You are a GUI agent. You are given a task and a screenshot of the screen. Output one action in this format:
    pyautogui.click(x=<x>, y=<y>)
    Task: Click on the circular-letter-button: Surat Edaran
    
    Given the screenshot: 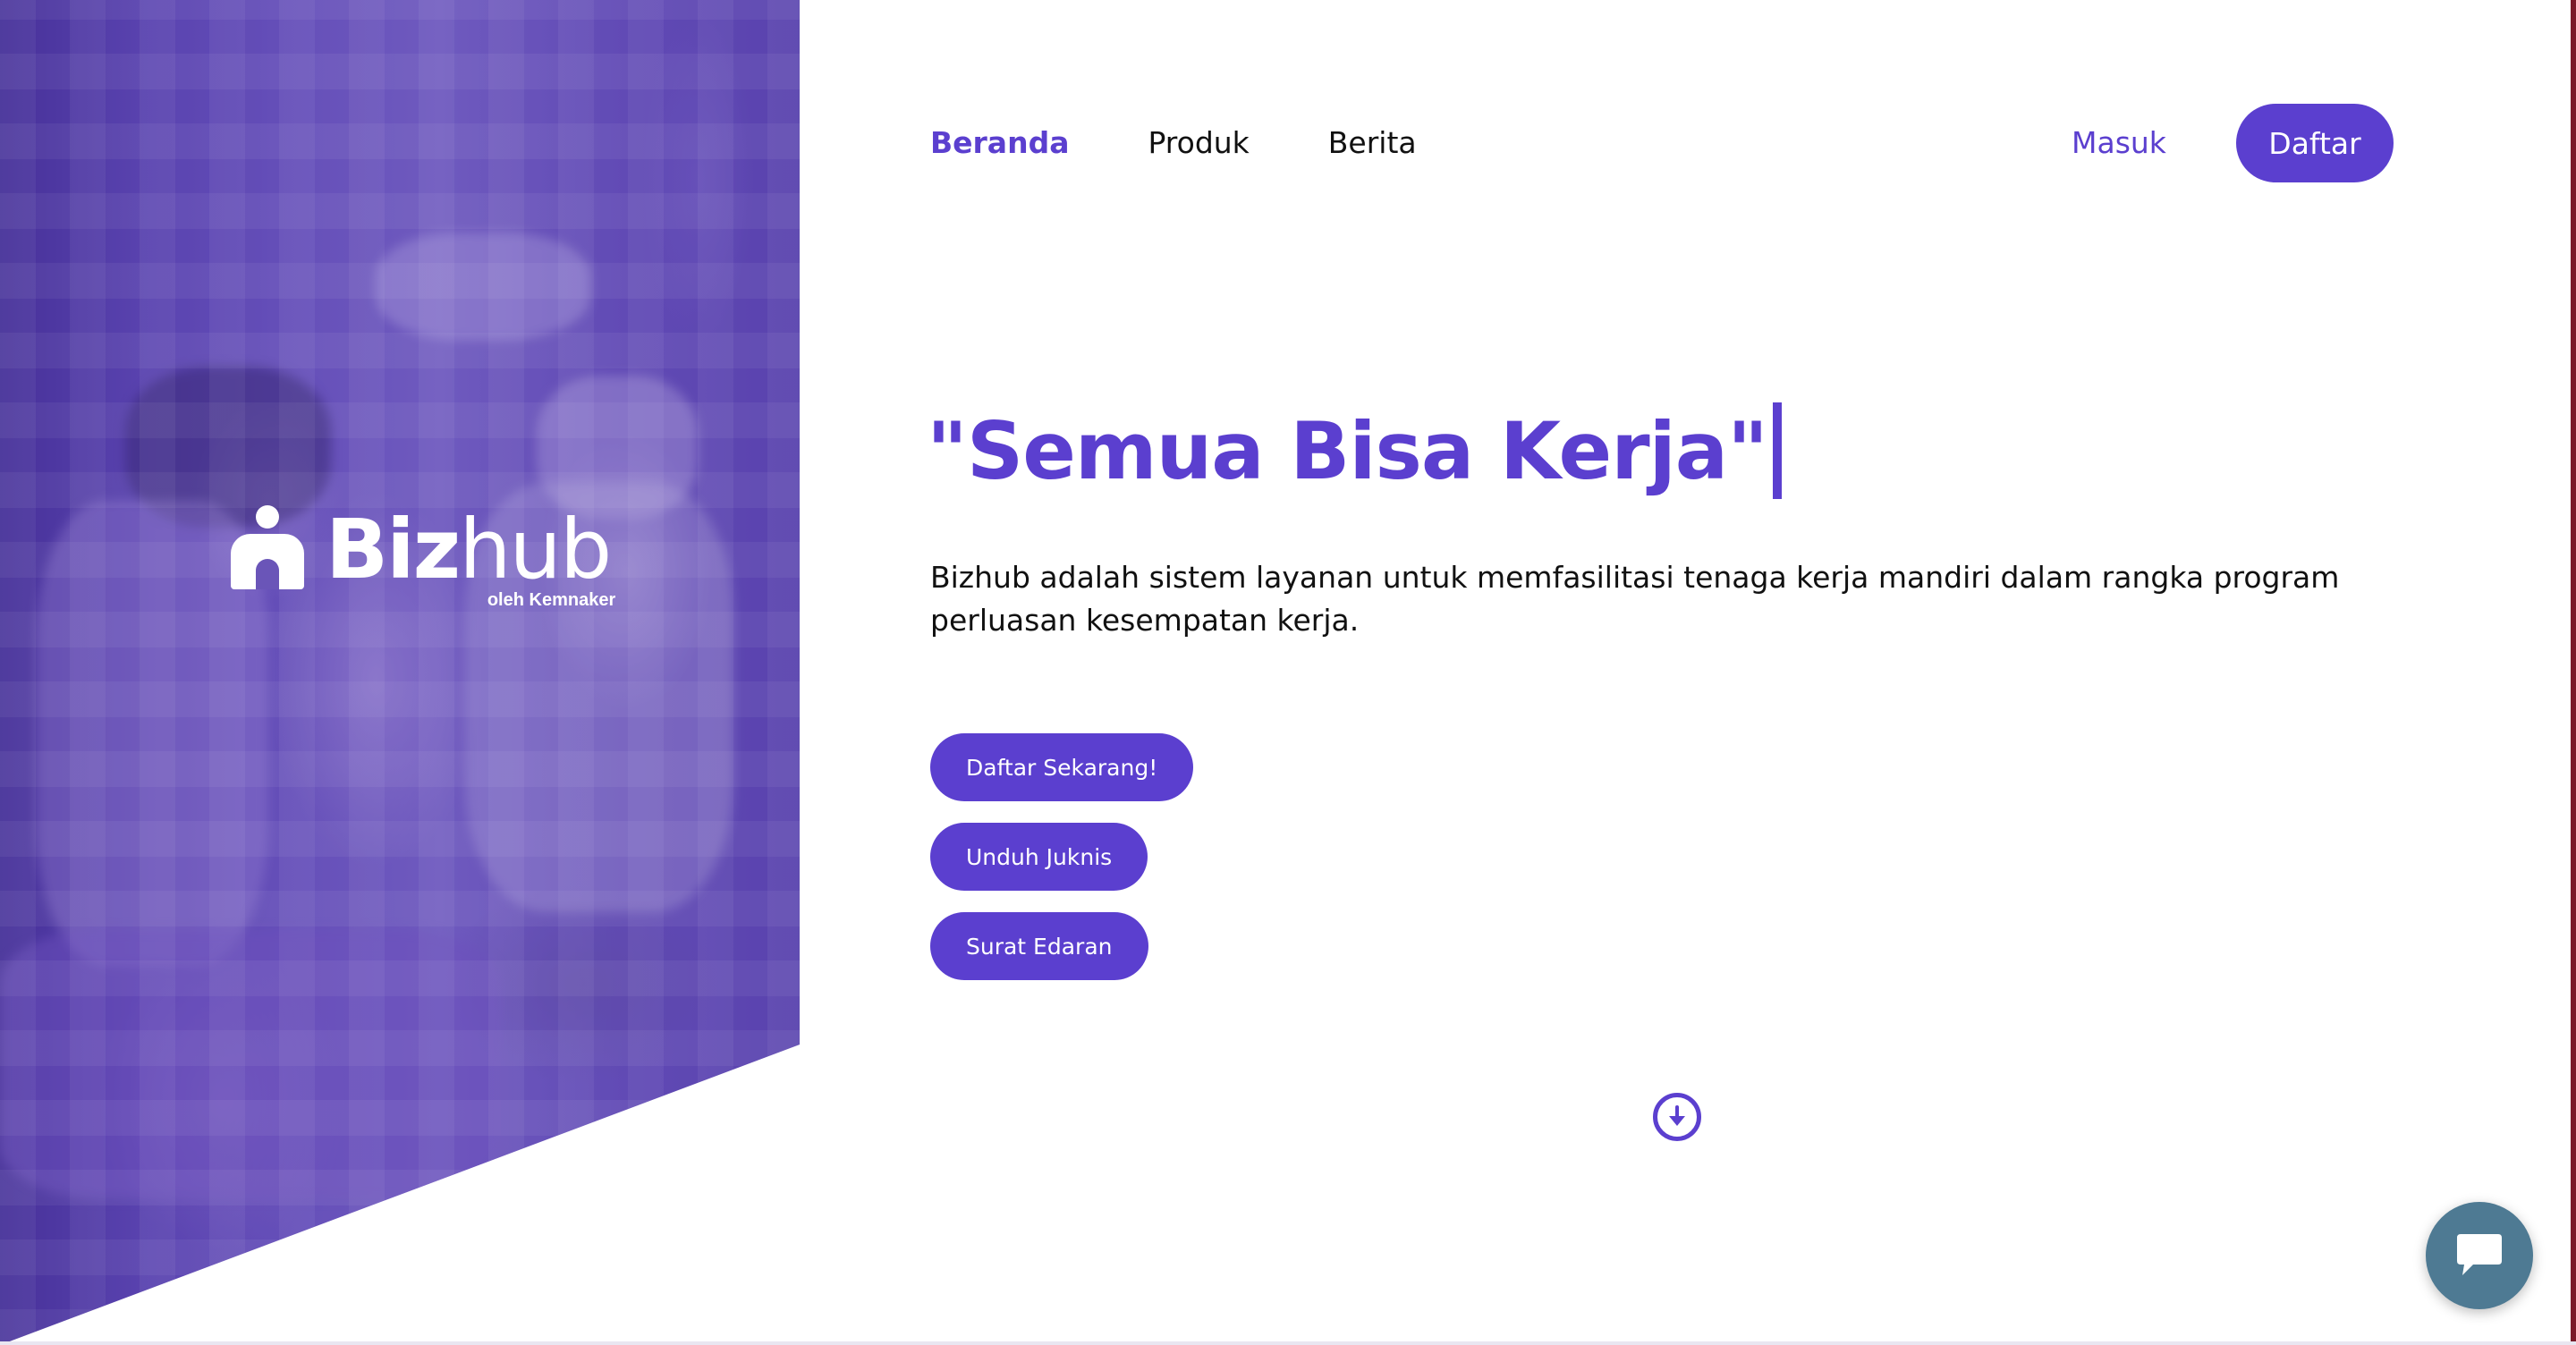 What is the action you would take?
    pyautogui.click(x=1039, y=946)
    